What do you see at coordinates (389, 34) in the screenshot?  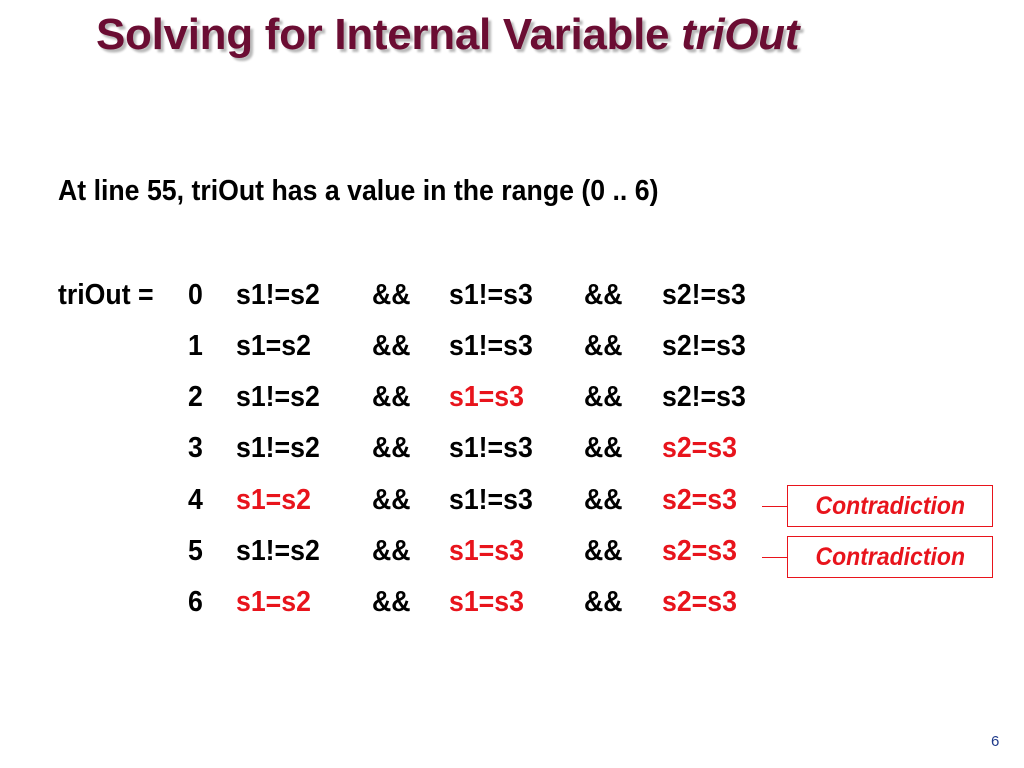 I see `slide-title-prefix: Solving for Internal Variable` at bounding box center [389, 34].